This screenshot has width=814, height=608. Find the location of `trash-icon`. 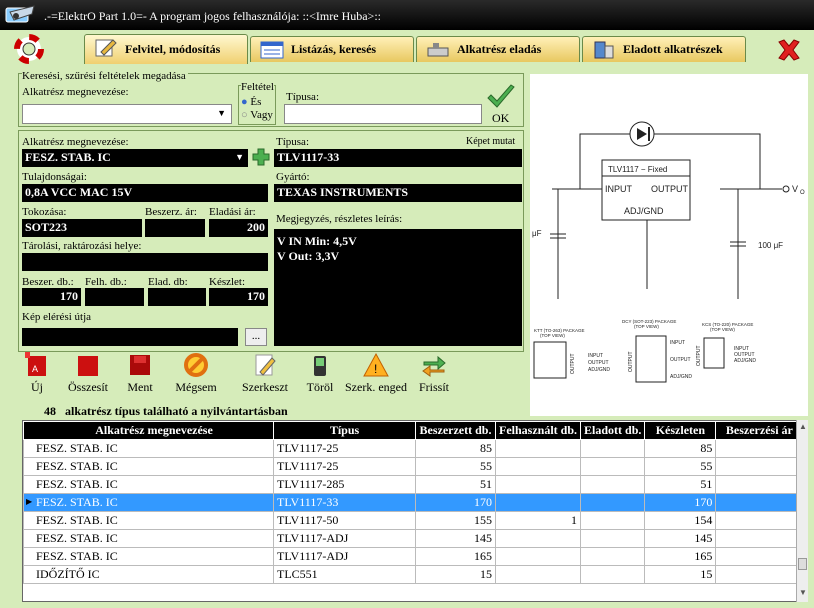

trash-icon is located at coordinates (320, 366).